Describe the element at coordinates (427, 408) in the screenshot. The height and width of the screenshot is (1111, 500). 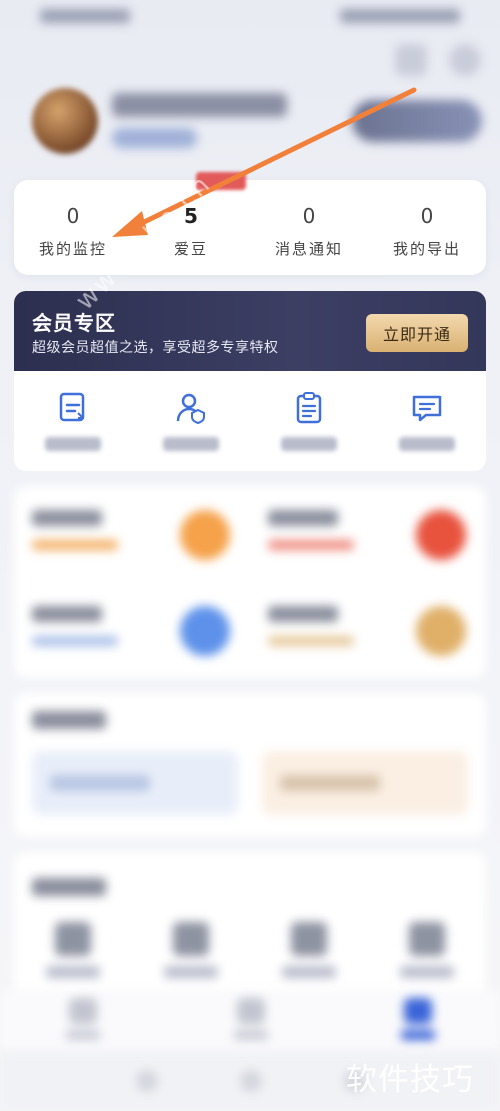
I see `chat-bubble-icon` at that location.